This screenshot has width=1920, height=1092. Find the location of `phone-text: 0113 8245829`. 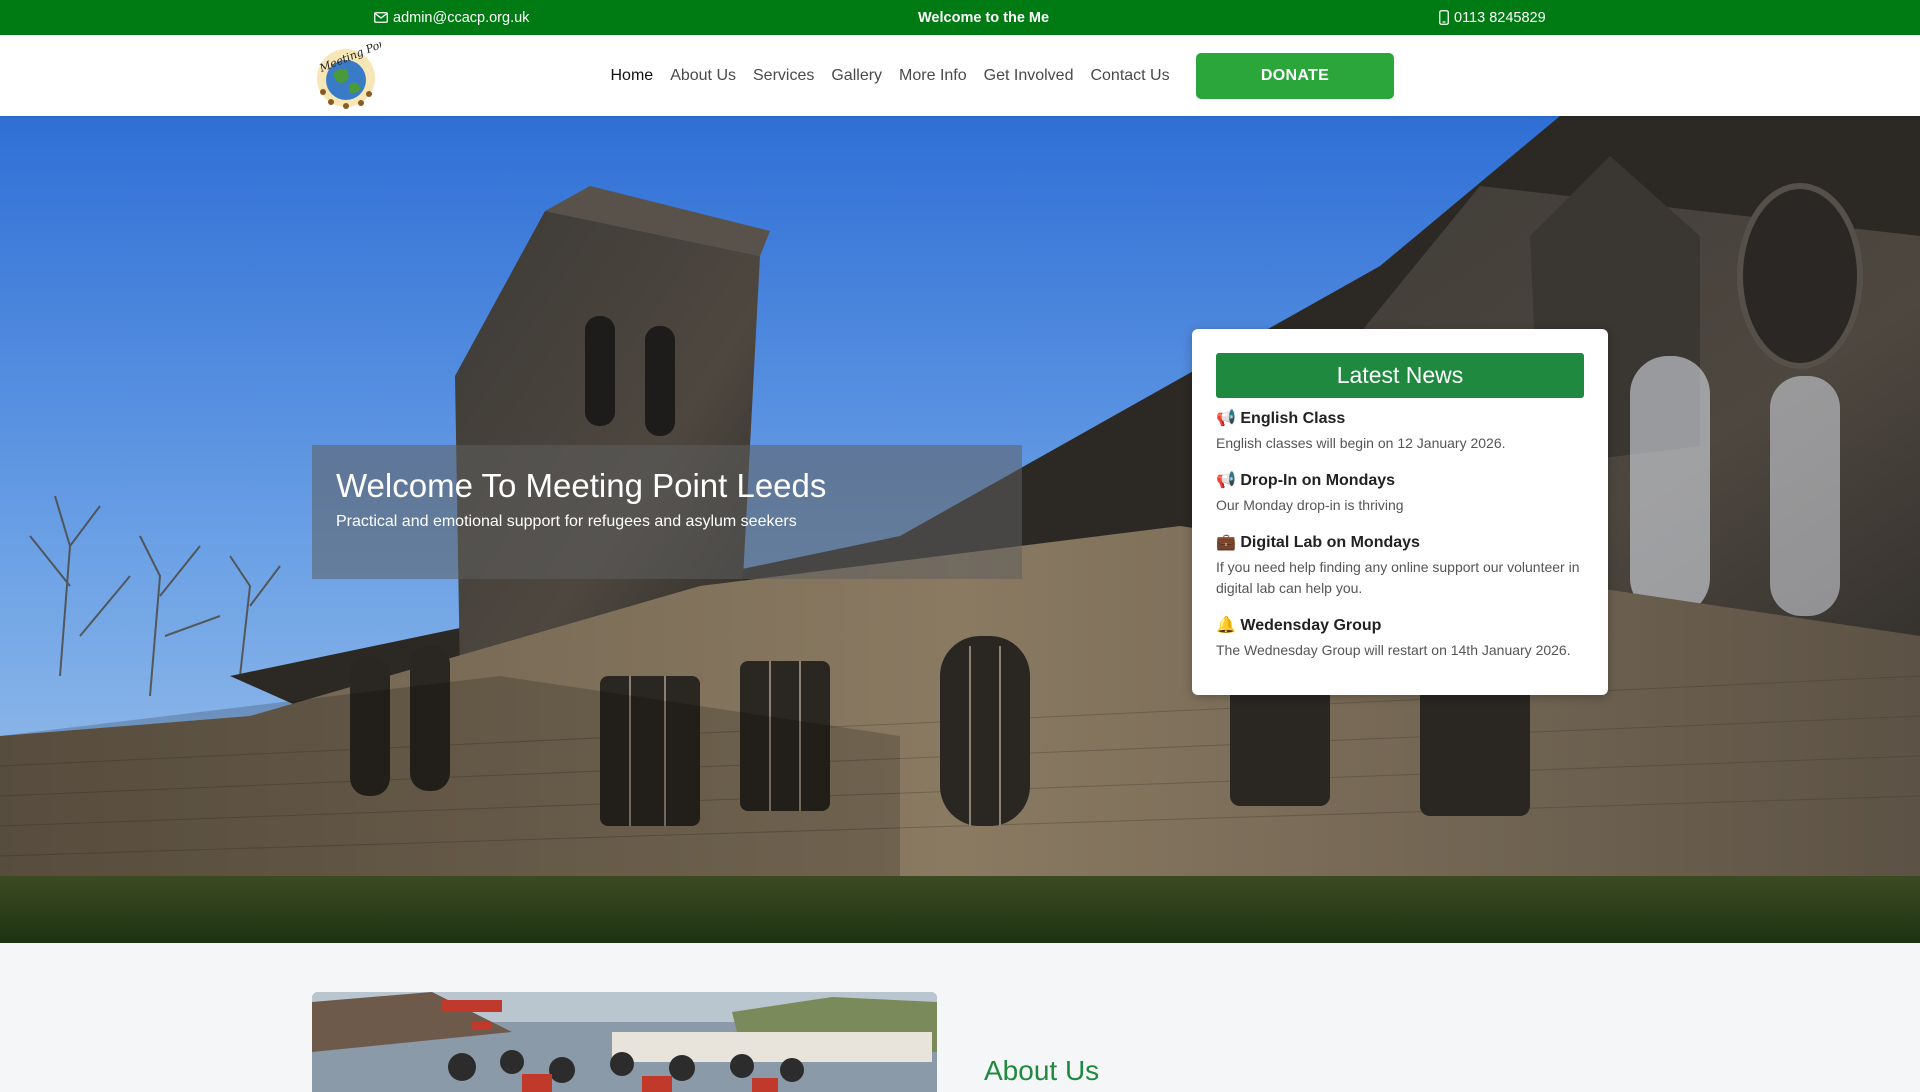

phone-text: 0113 8245829 is located at coordinates (1500, 17).